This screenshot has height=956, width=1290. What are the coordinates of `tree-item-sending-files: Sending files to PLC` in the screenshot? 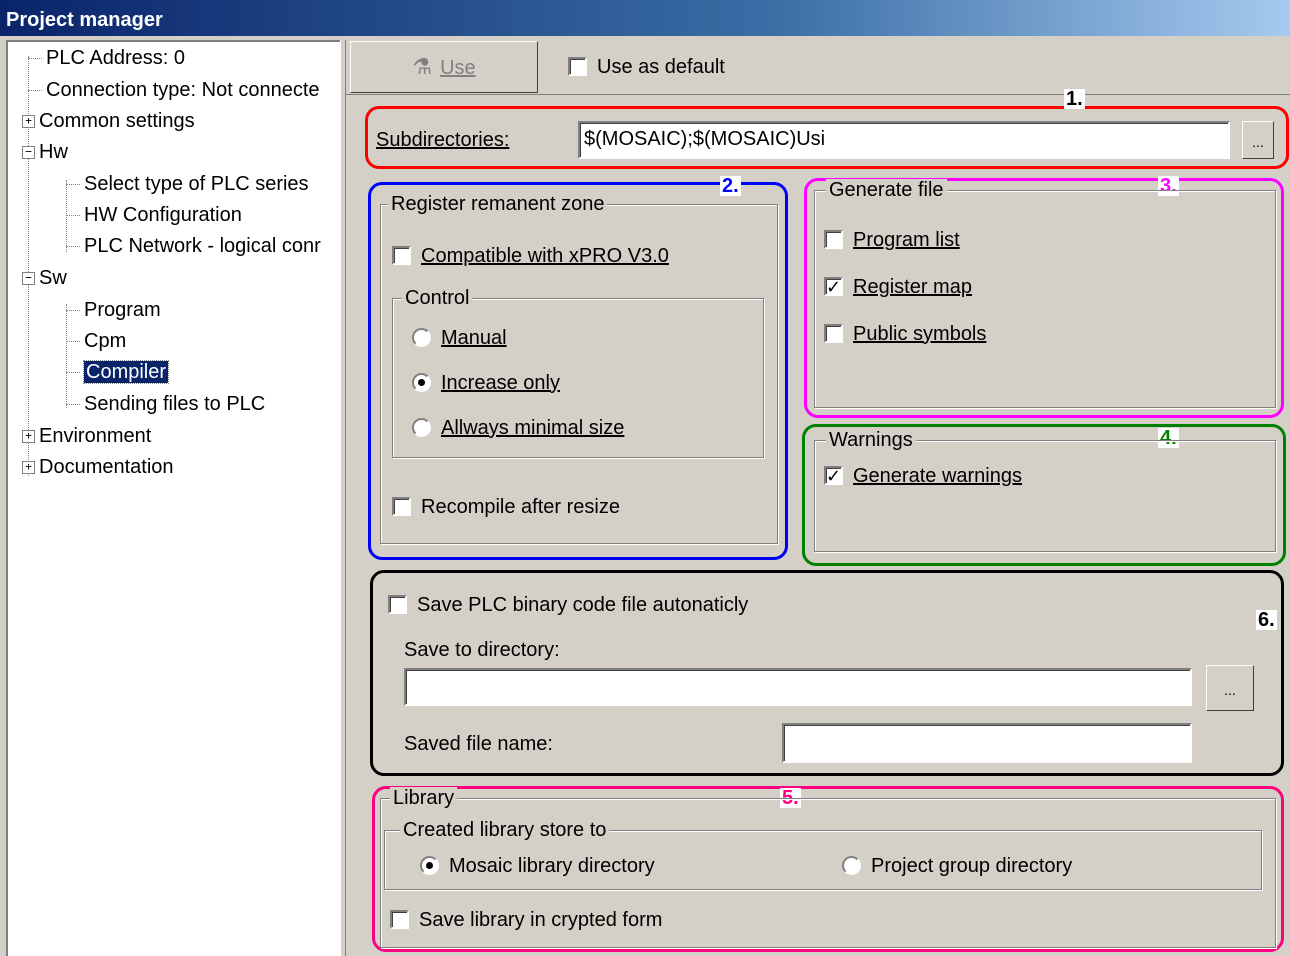 It's located at (165, 404).